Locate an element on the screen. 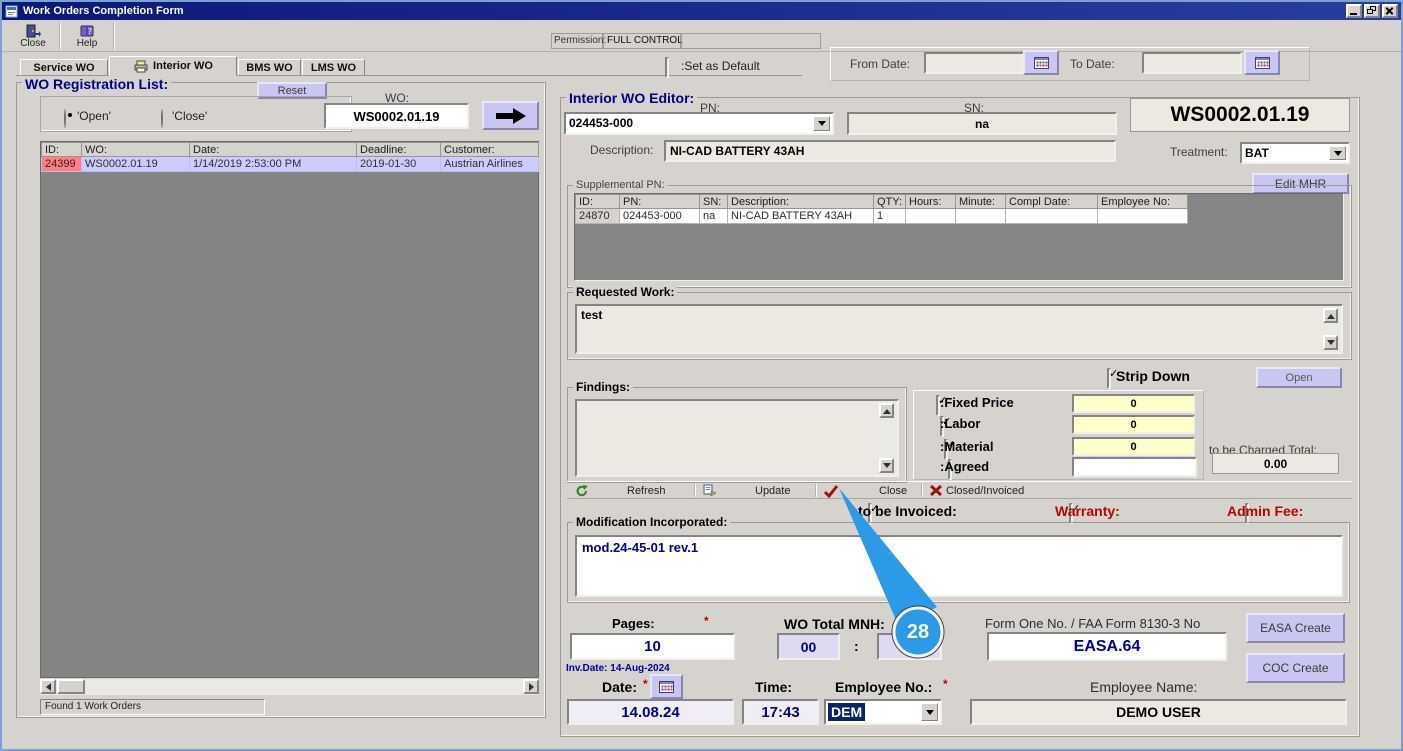 The image size is (1403, 751). supp-col-description: Description: is located at coordinates (800, 201).